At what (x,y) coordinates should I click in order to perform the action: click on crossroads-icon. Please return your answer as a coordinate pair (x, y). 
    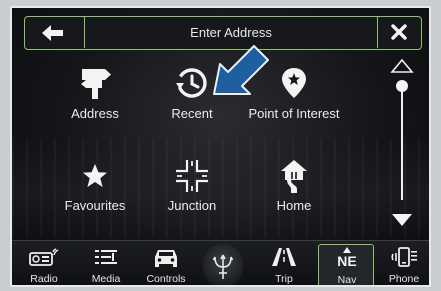
    Looking at the image, I should click on (192, 176).